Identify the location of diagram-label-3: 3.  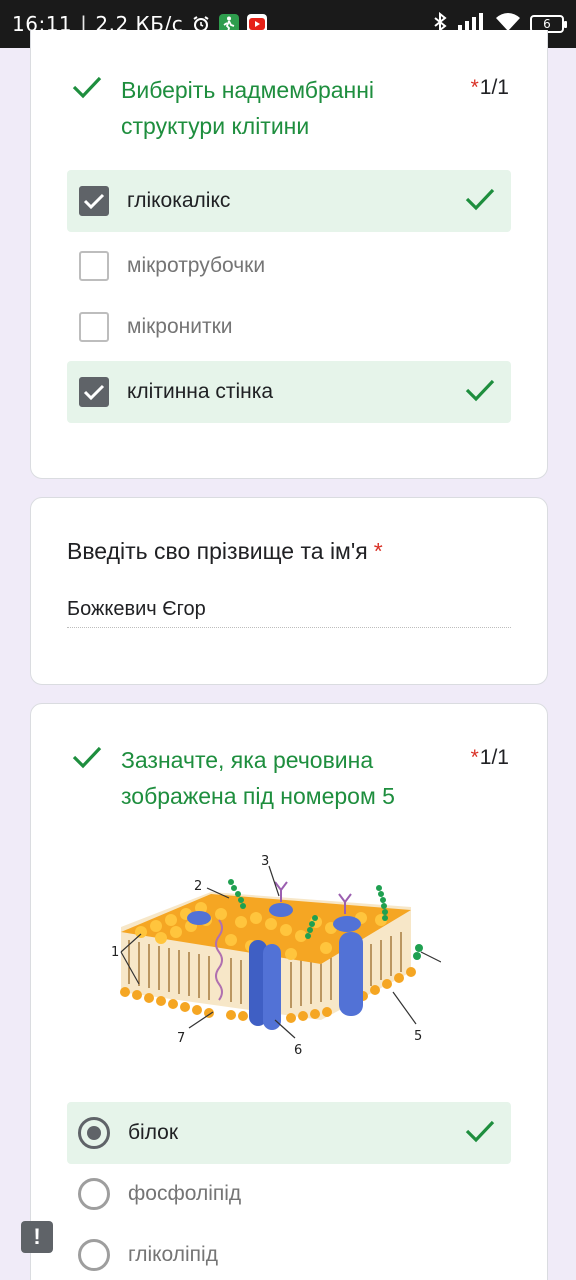
(265, 861).